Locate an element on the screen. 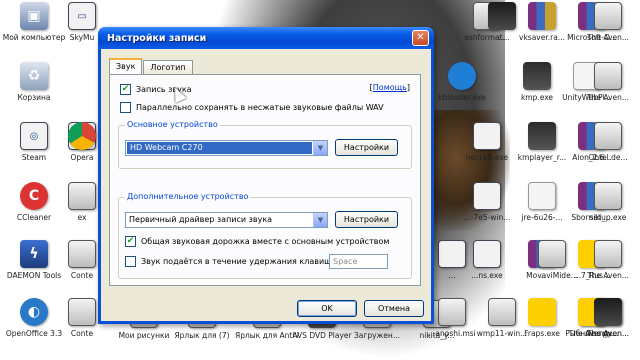 The image size is (640, 360). close-icon: ✕ is located at coordinates (420, 37).